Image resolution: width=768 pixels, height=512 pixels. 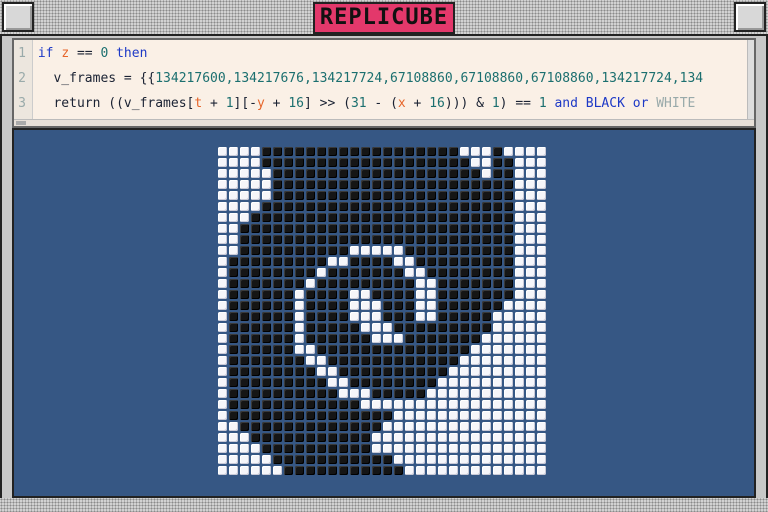 I want to click on window-left-button, so click(x=18, y=17).